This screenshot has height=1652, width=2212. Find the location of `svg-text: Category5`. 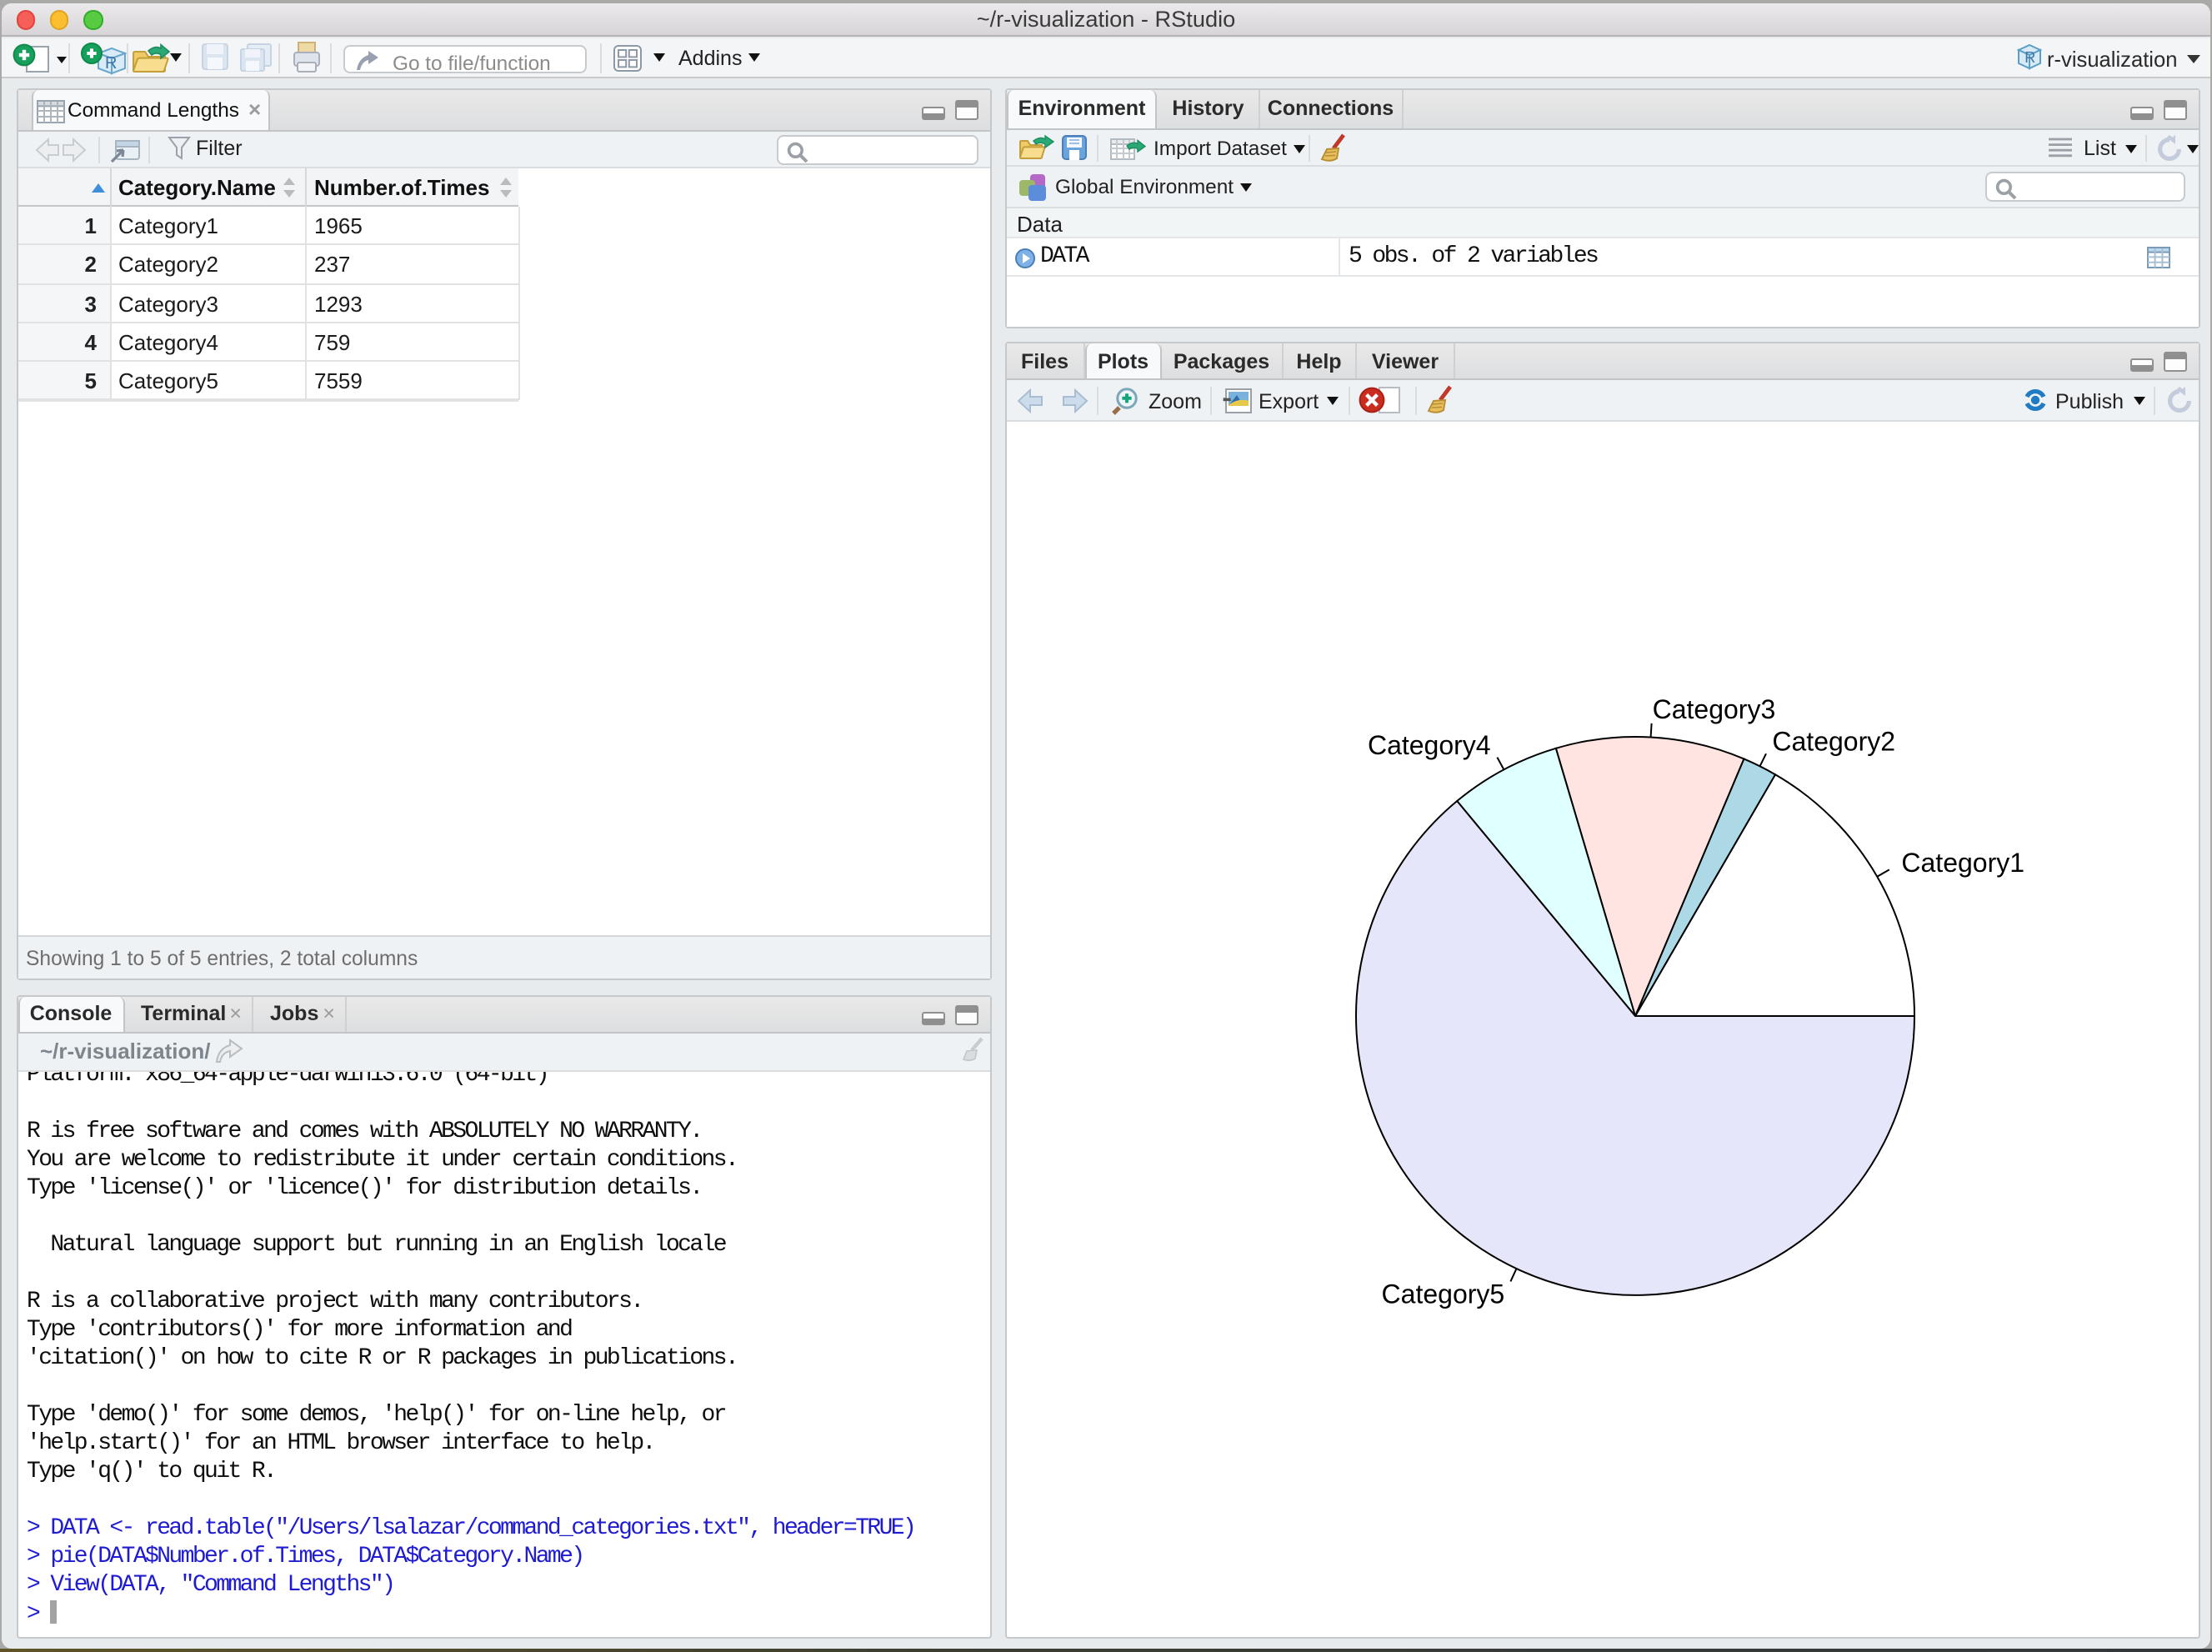

svg-text: Category5 is located at coordinates (1443, 1294).